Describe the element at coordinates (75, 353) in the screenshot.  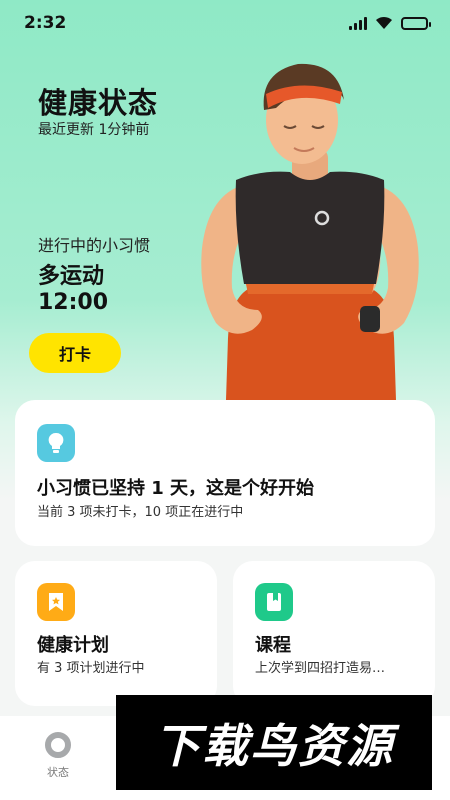
I see `checkin-button: 打卡` at that location.